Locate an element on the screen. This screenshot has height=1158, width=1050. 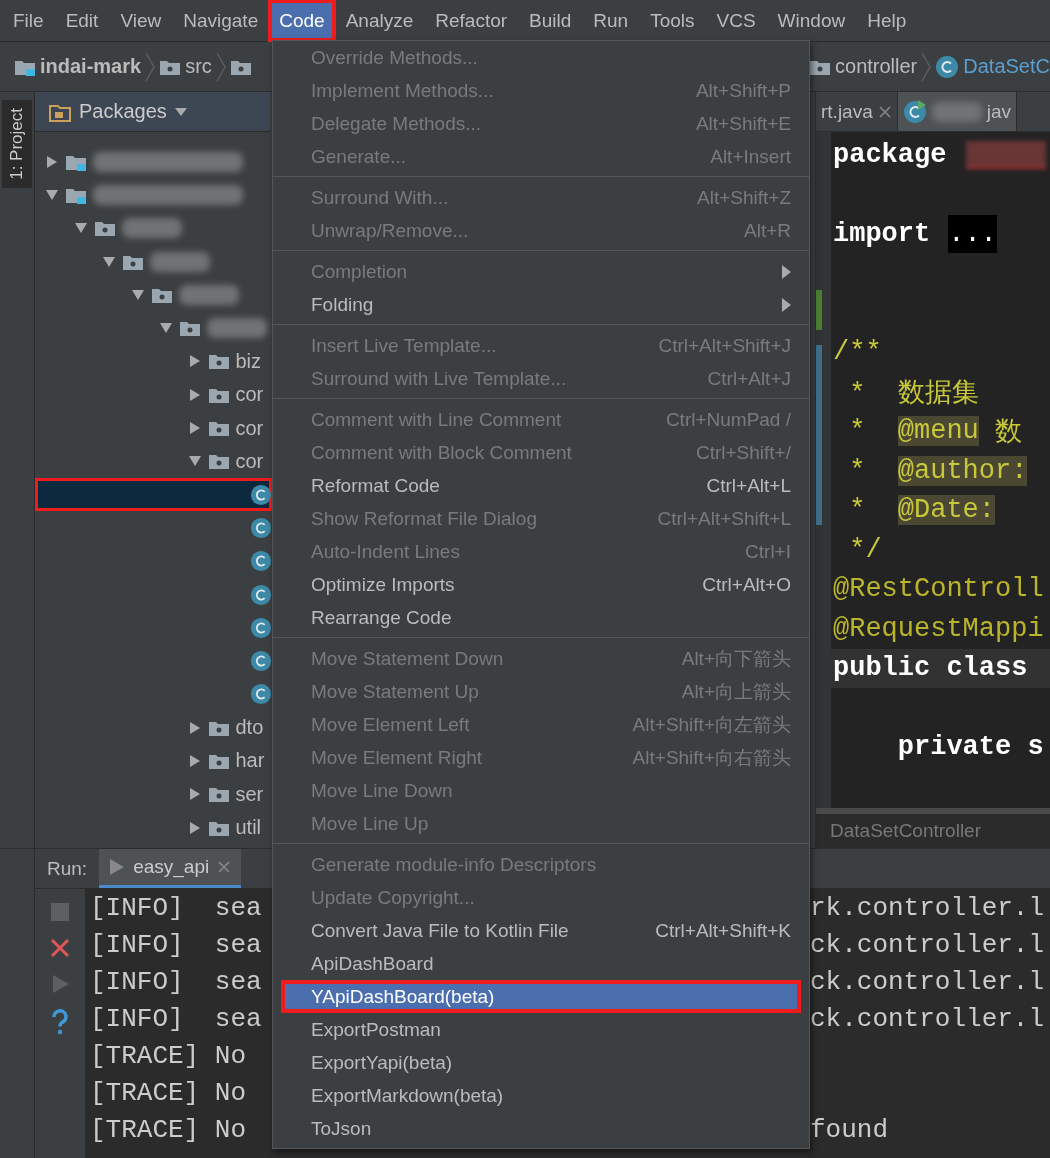
breadcrumb-item: src is located at coordinates (198, 66).